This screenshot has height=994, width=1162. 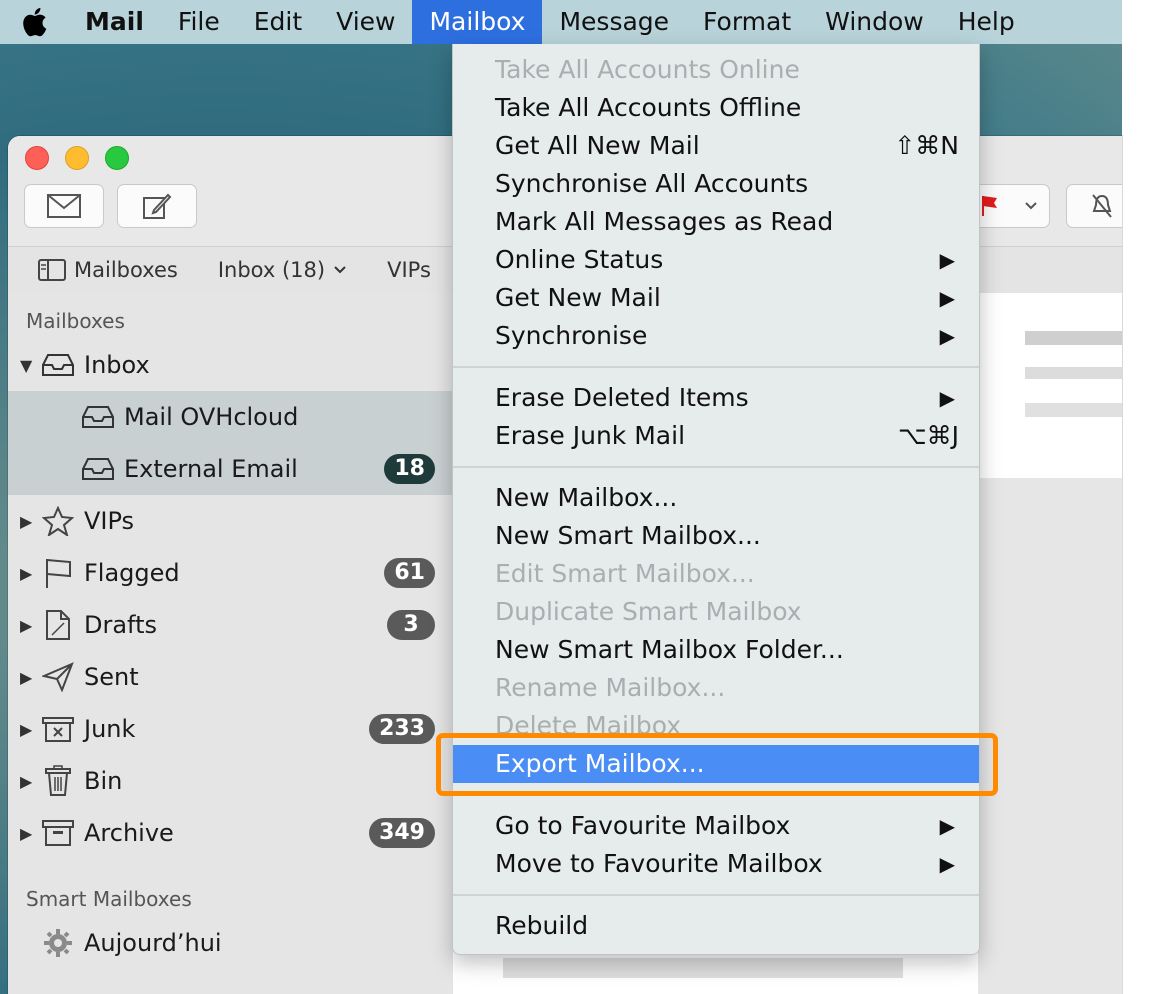 I want to click on menu-item-label: Synchronise, so click(x=571, y=335).